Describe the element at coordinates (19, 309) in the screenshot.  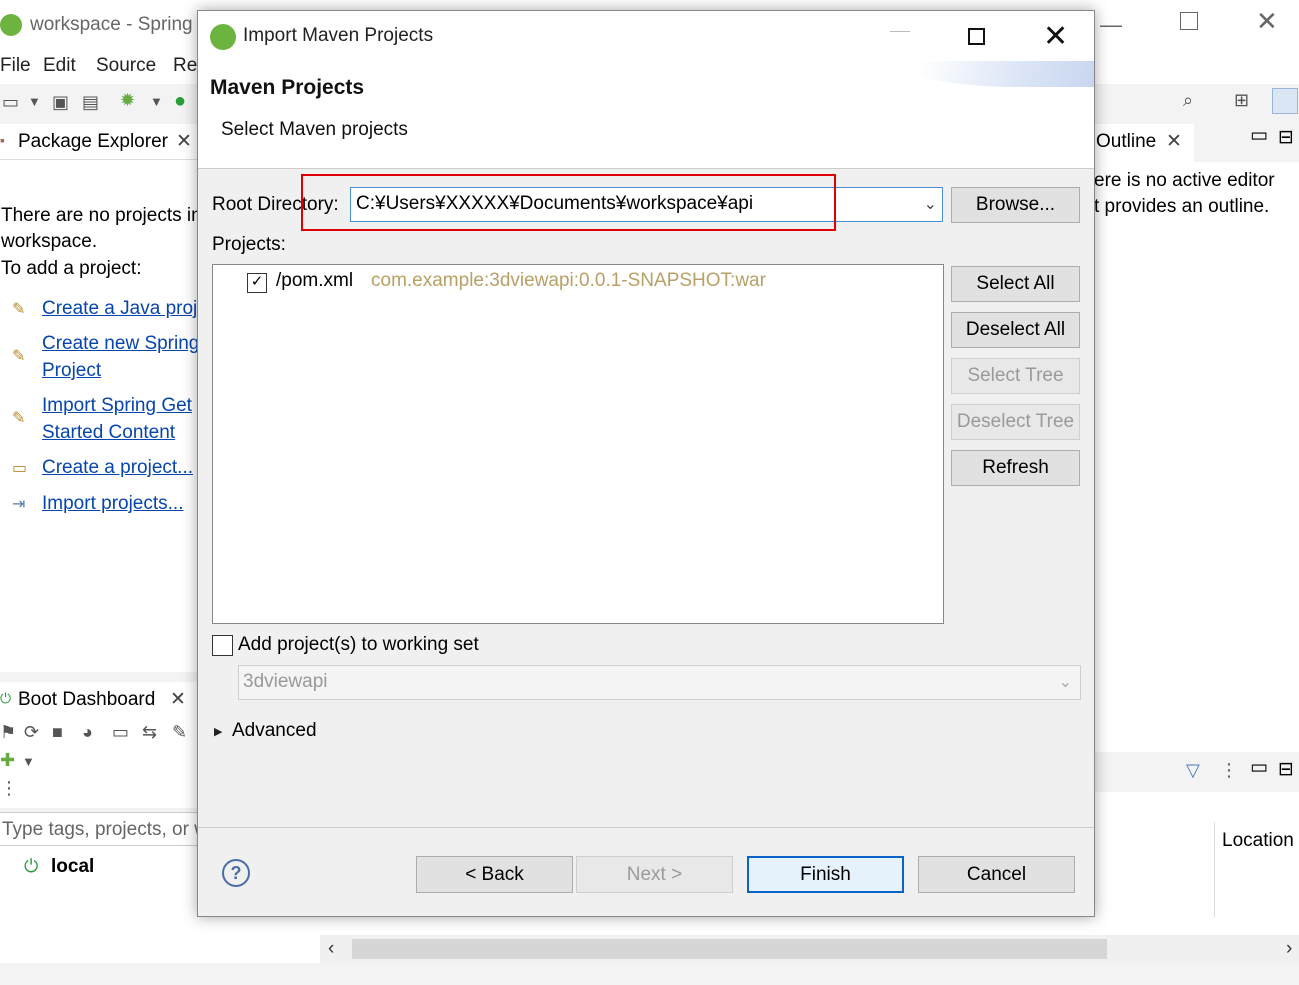
I see `new-java-project-icon: ✎` at that location.